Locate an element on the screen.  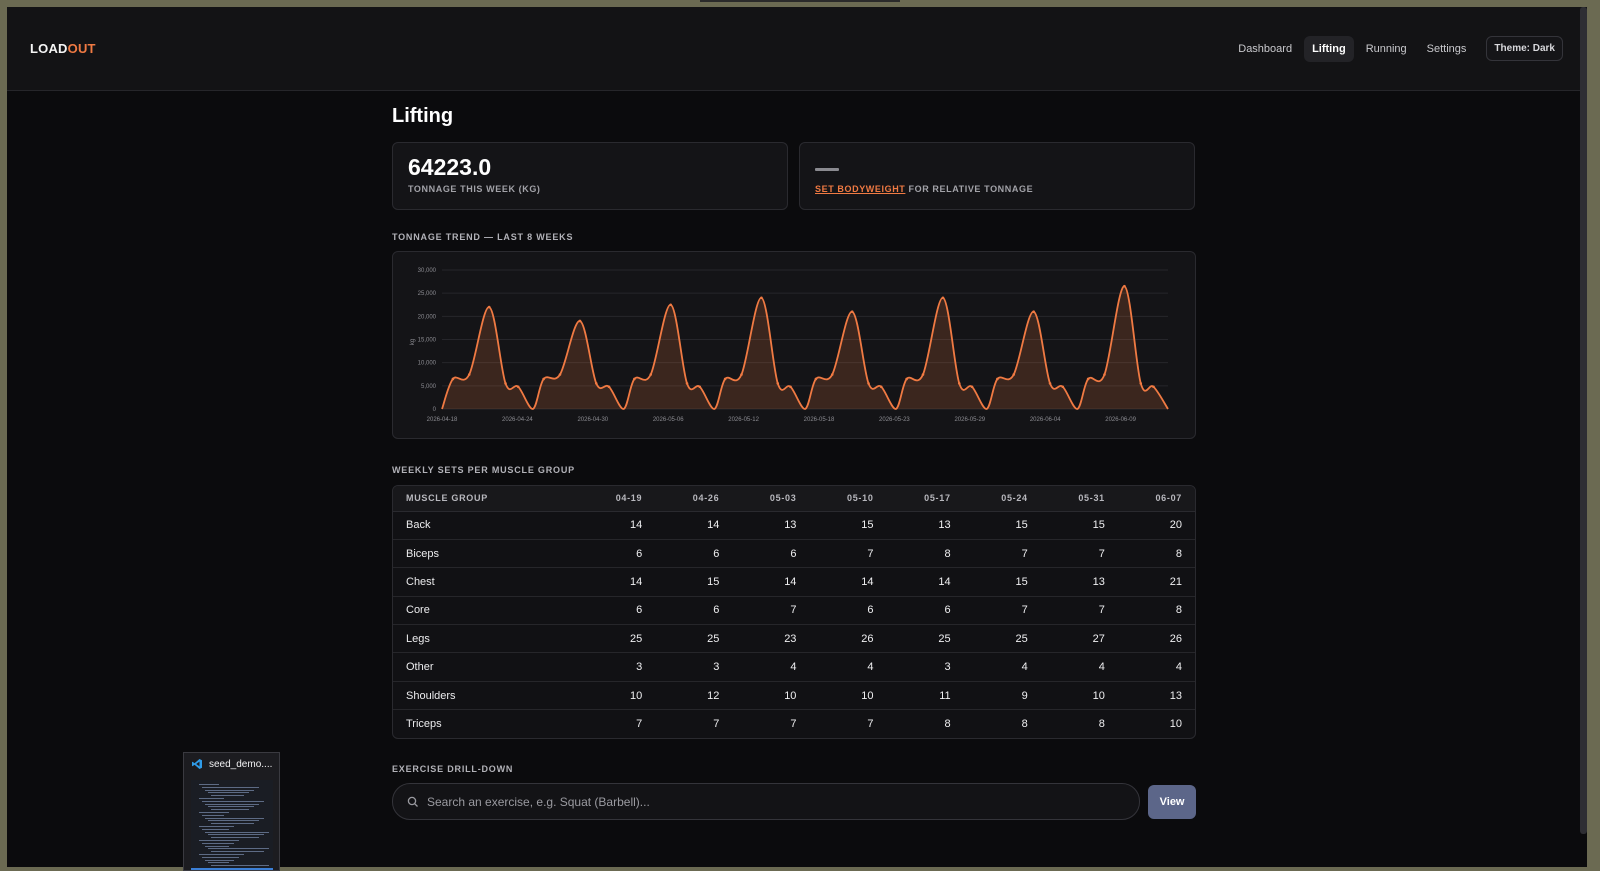
exercise-search-box is located at coordinates (766, 802).